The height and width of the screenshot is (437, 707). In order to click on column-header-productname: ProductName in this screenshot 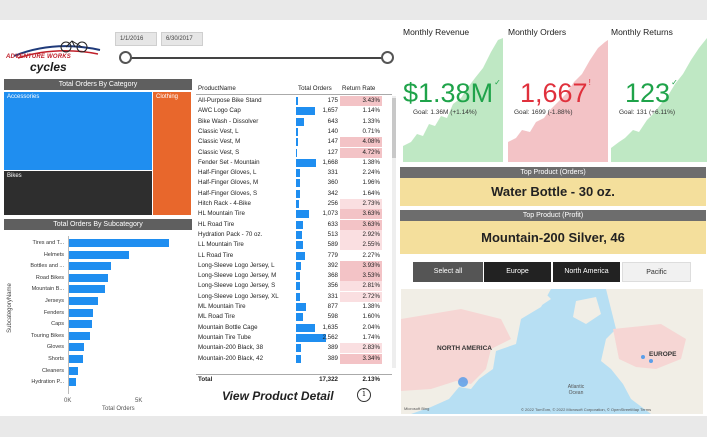, I will do `click(217, 88)`.